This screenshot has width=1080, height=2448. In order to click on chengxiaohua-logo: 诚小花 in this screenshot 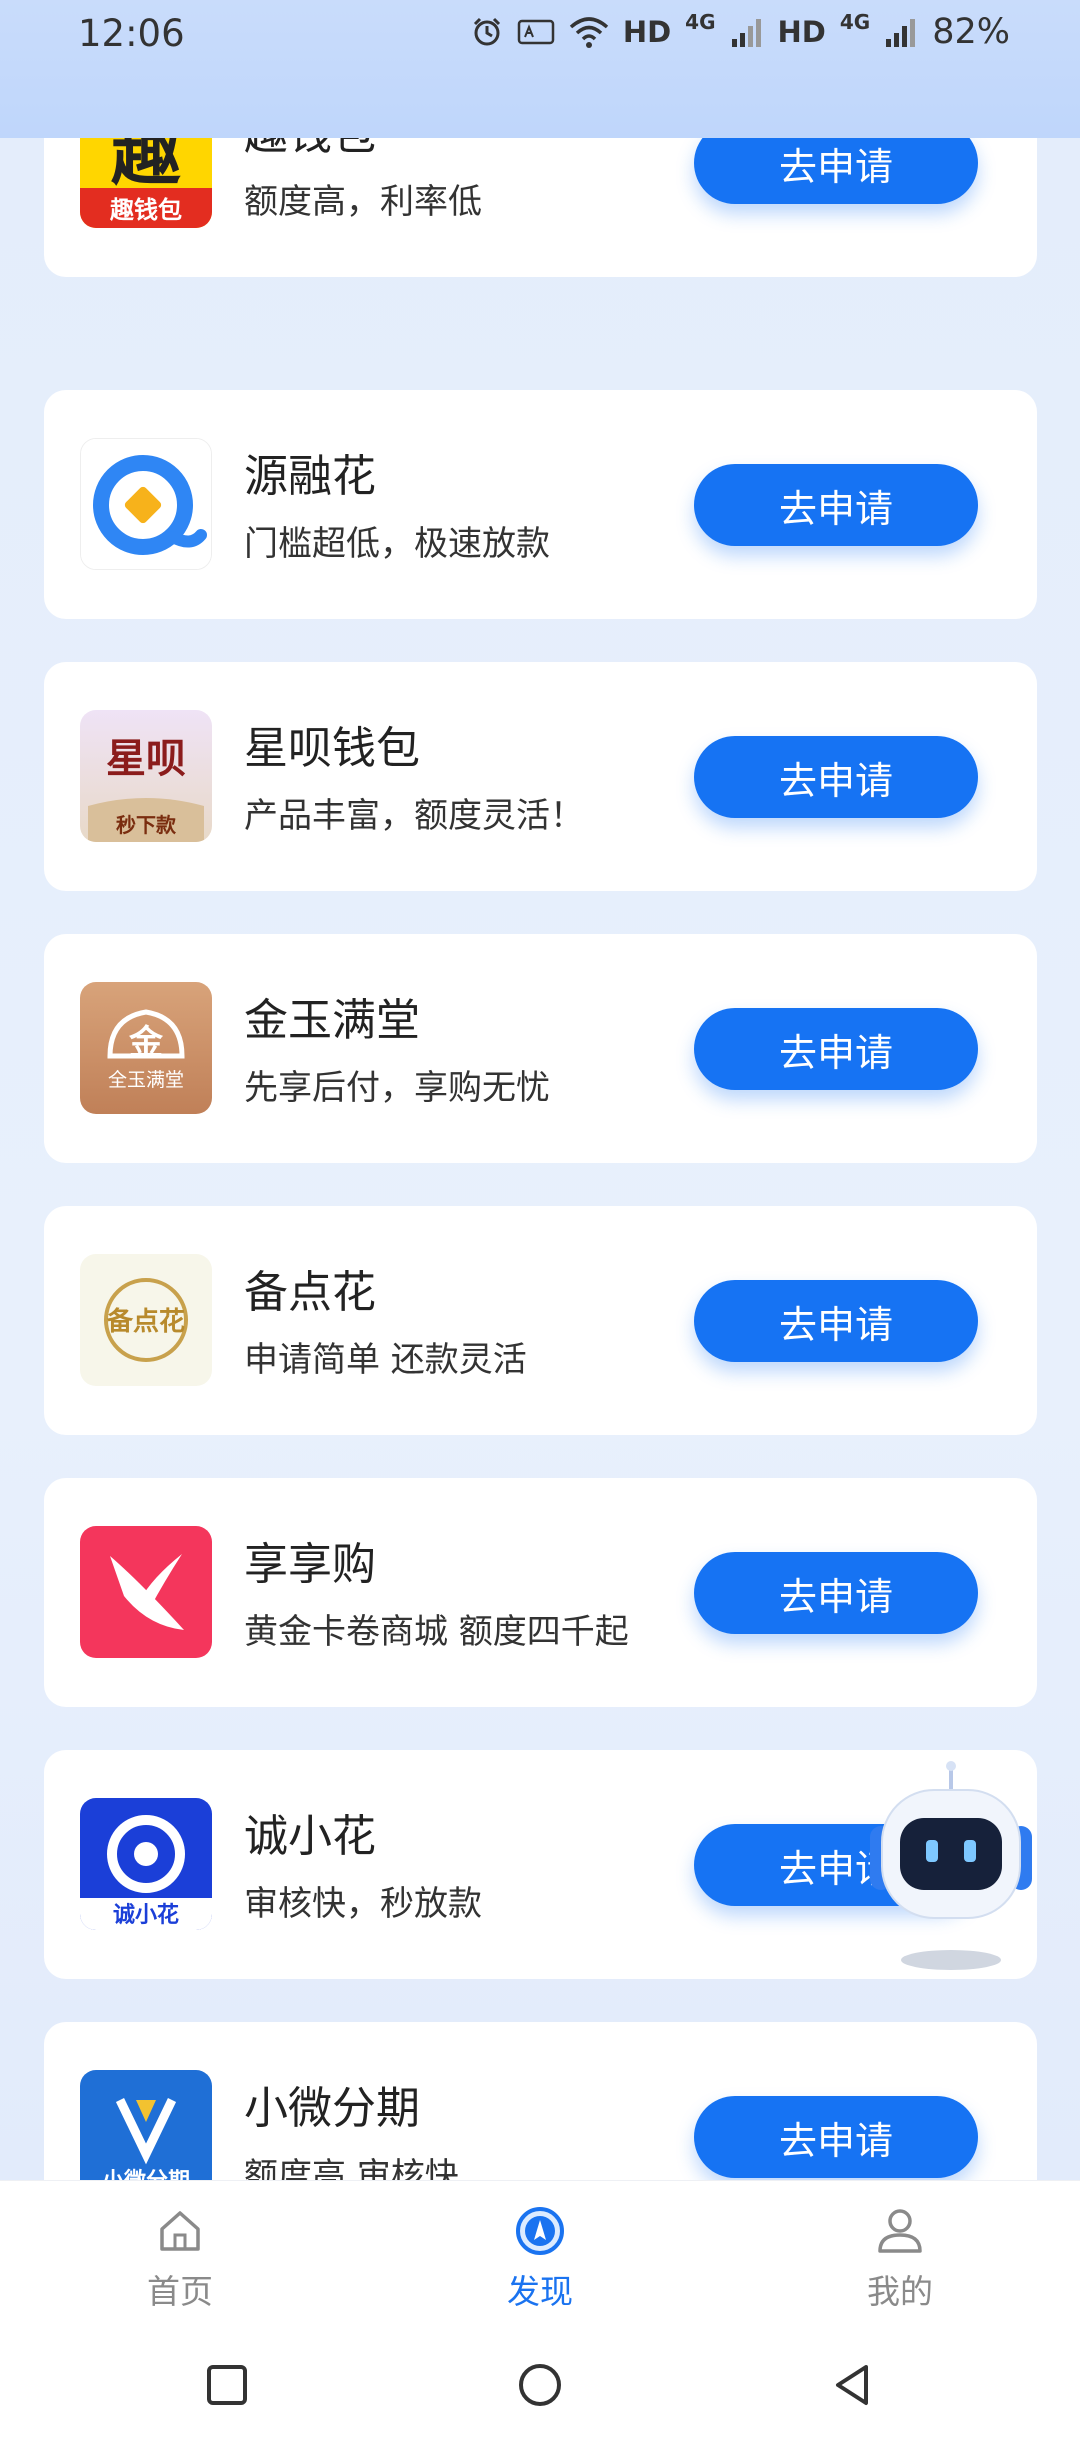, I will do `click(146, 1864)`.